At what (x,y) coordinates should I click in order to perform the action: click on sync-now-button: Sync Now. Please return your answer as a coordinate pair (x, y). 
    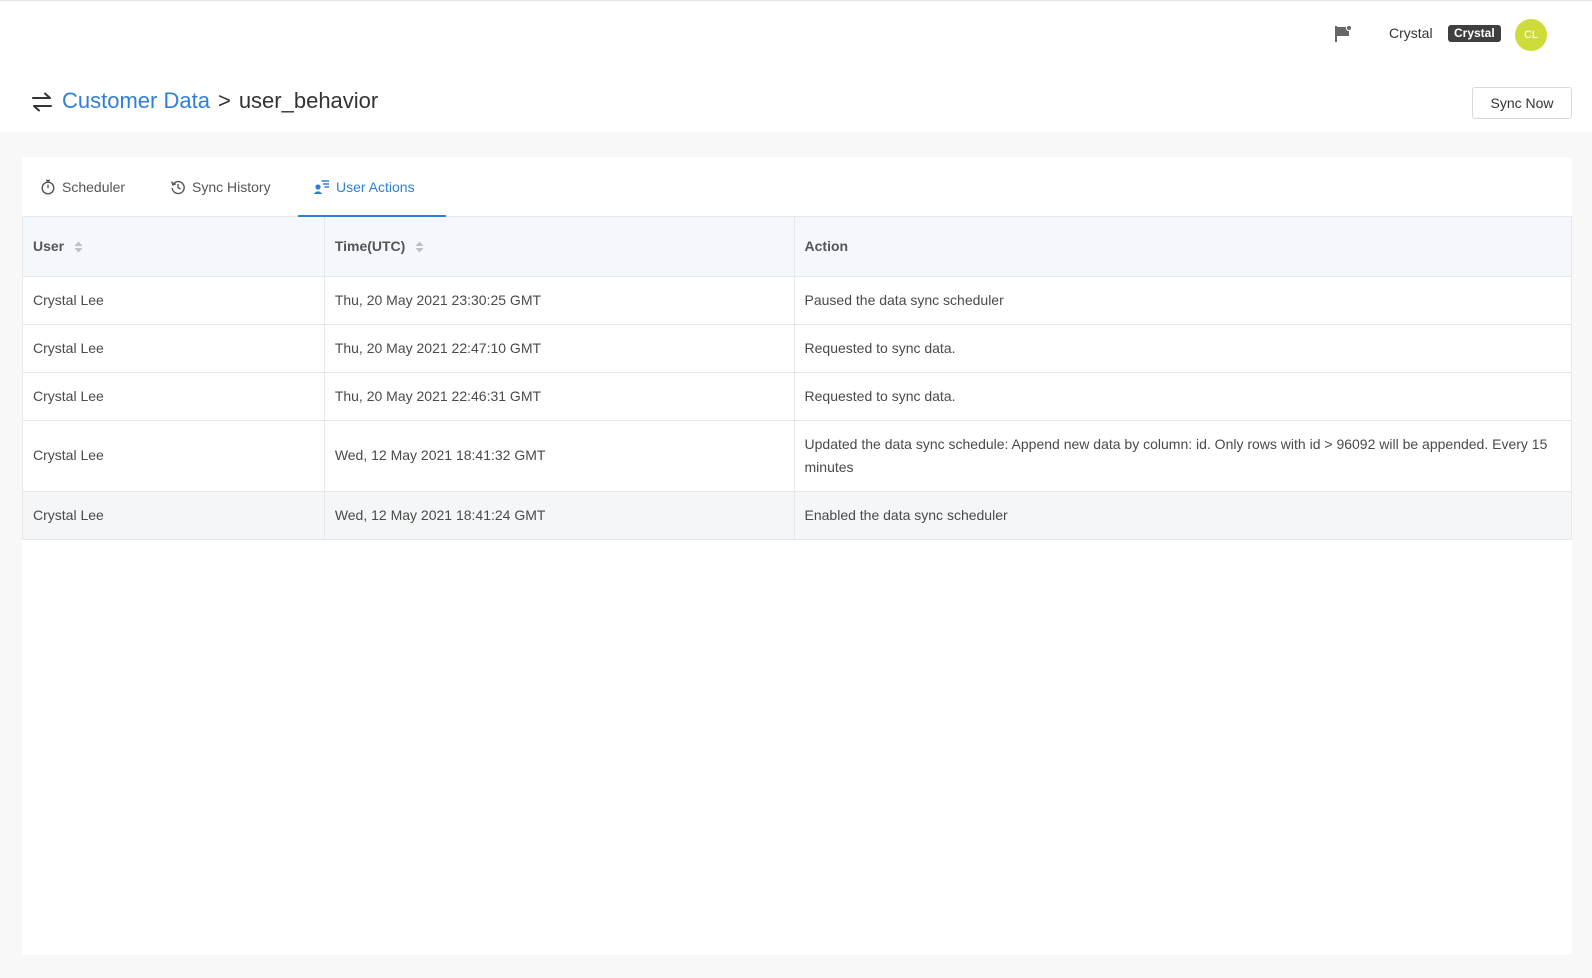
    Looking at the image, I should click on (1522, 103).